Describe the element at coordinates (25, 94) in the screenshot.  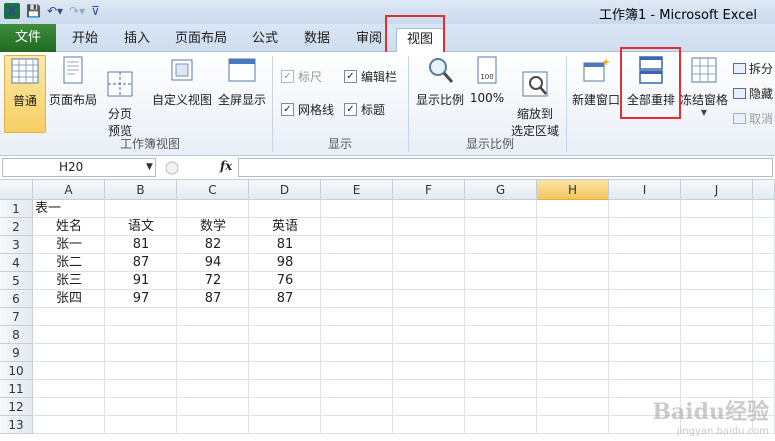
I see `normal-view-button: 普通` at that location.